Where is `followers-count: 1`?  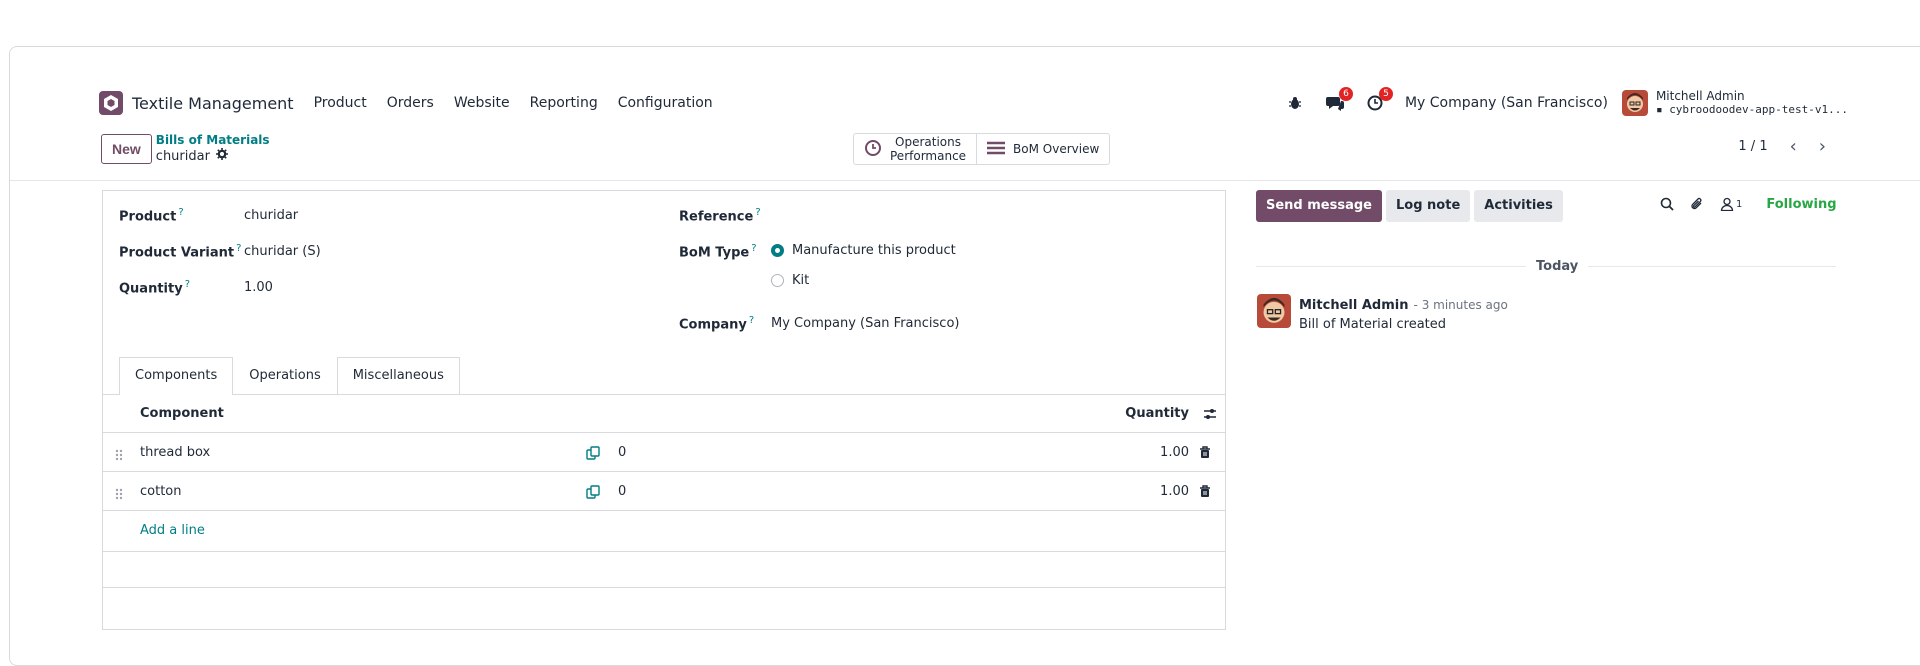 followers-count: 1 is located at coordinates (1739, 204).